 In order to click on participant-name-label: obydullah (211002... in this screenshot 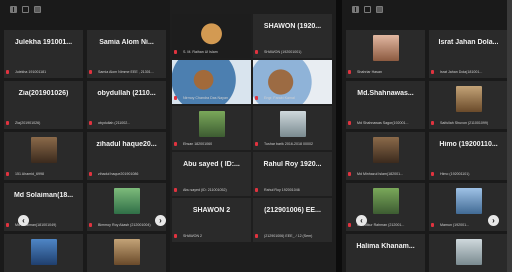, I will do `click(114, 123)`.